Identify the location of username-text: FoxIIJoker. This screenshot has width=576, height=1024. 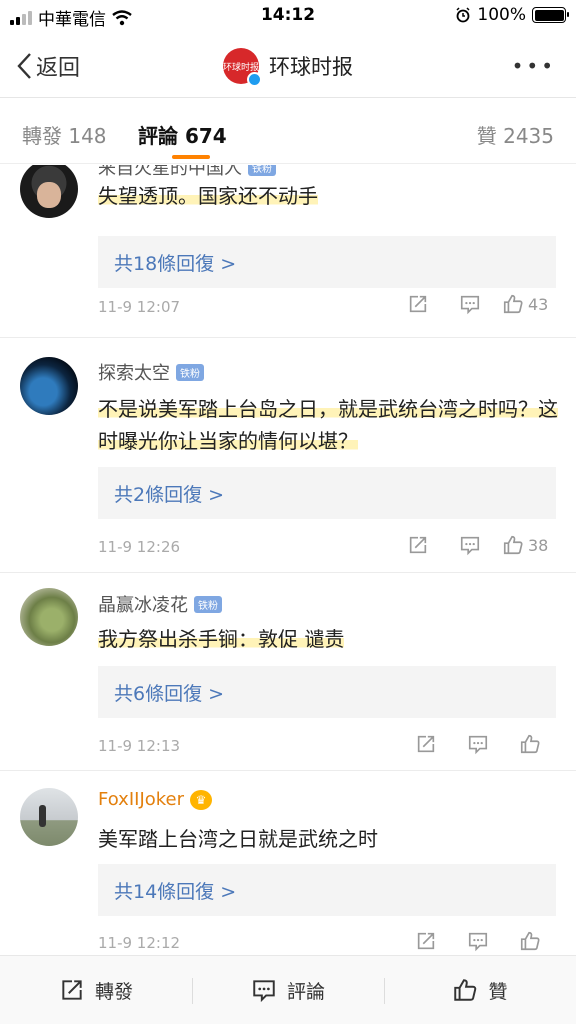
(141, 799).